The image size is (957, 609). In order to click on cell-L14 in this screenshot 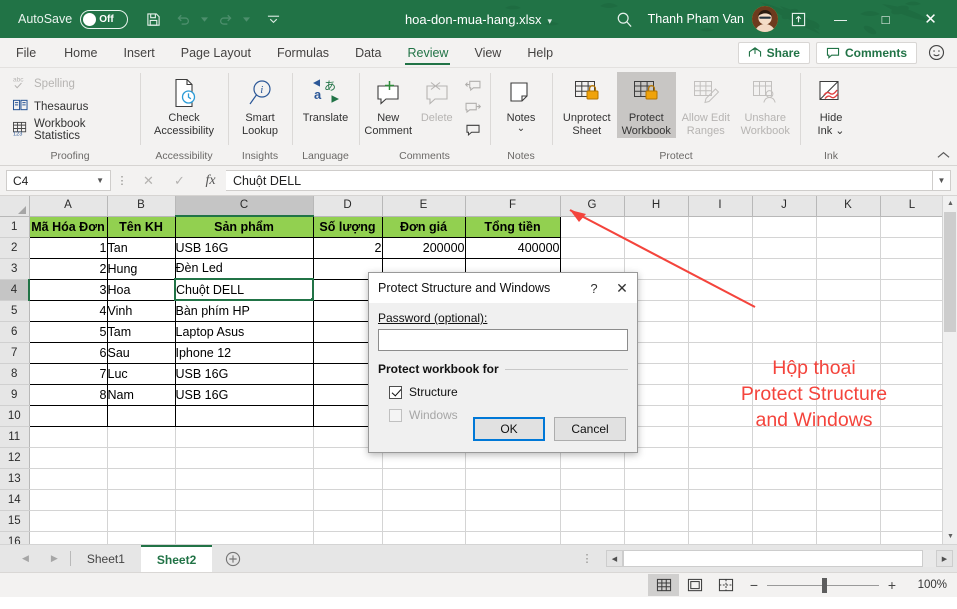, I will do `click(912, 500)`.